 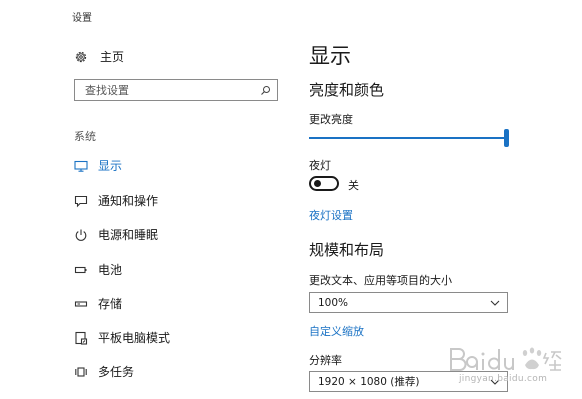 I want to click on sidebar-item-label: 存储, so click(x=110, y=304).